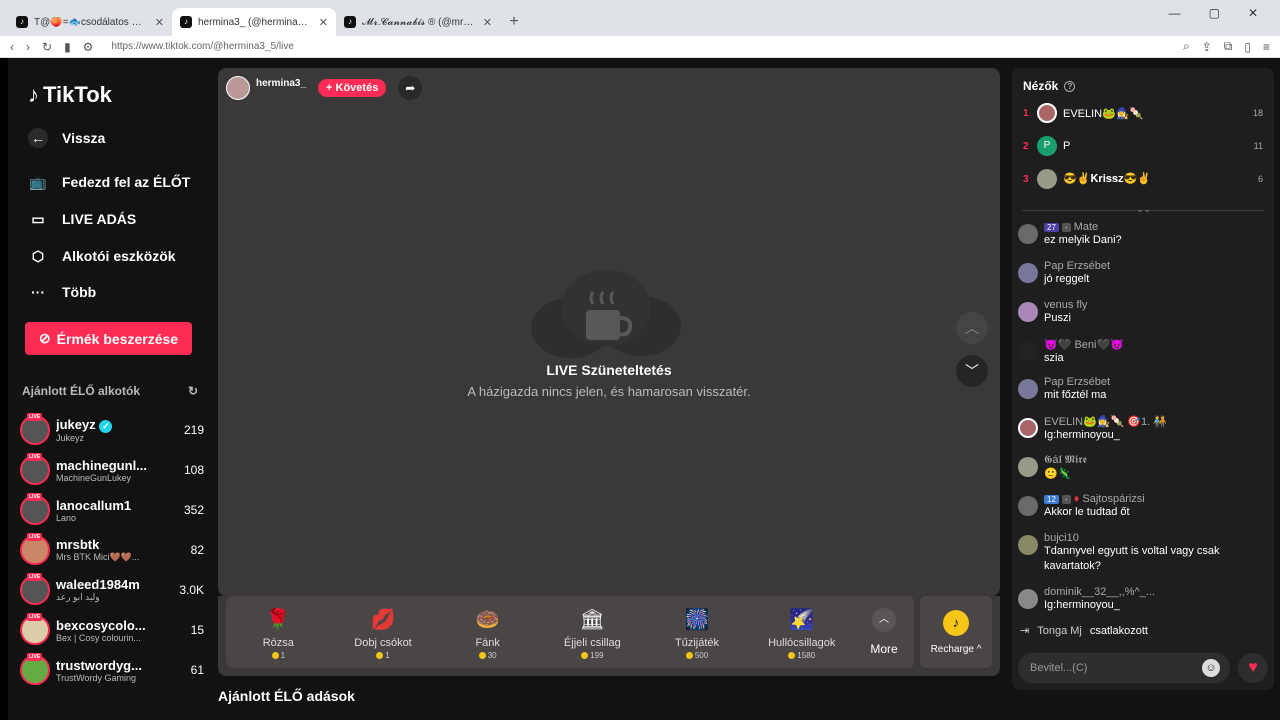  I want to click on more-gifts-button: ︿ More, so click(884, 632).